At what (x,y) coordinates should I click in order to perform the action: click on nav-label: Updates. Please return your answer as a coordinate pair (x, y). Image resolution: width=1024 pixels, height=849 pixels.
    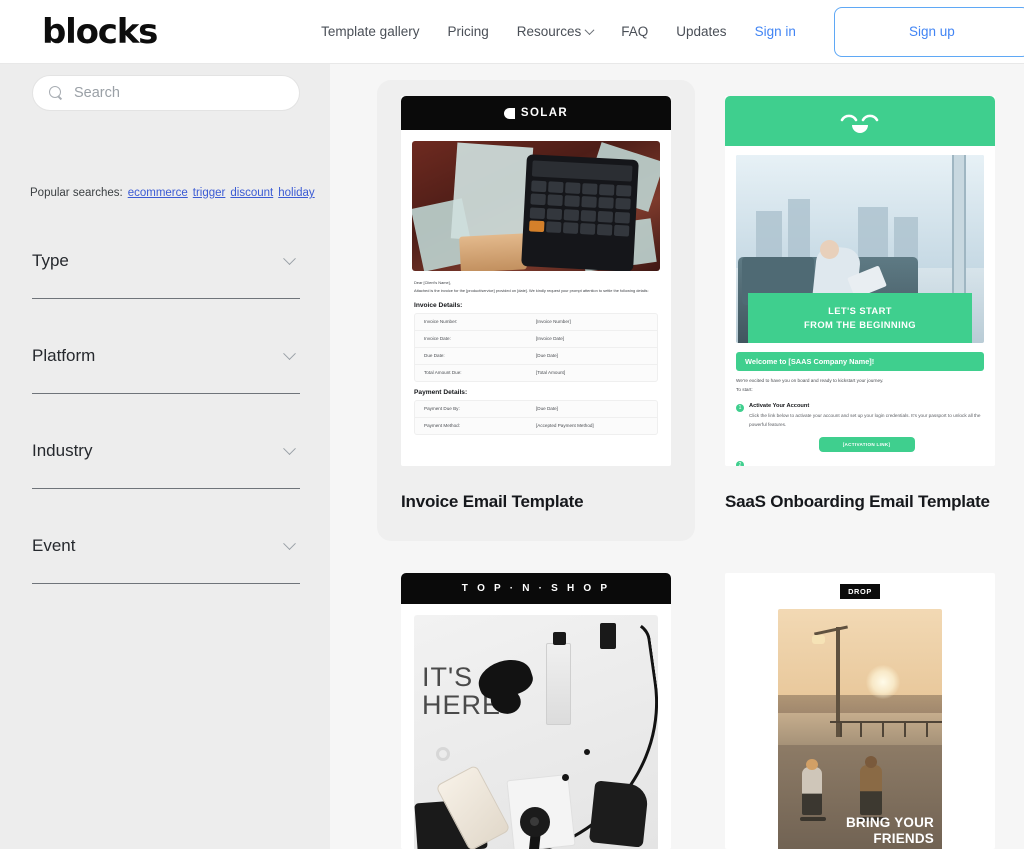
    Looking at the image, I should click on (701, 31).